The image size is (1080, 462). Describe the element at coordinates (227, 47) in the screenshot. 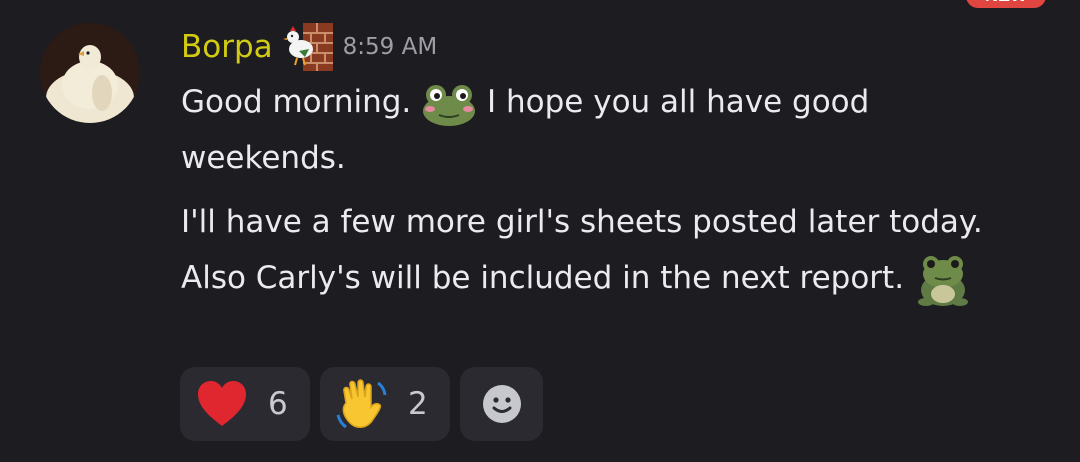

I see `username: Borpa` at that location.